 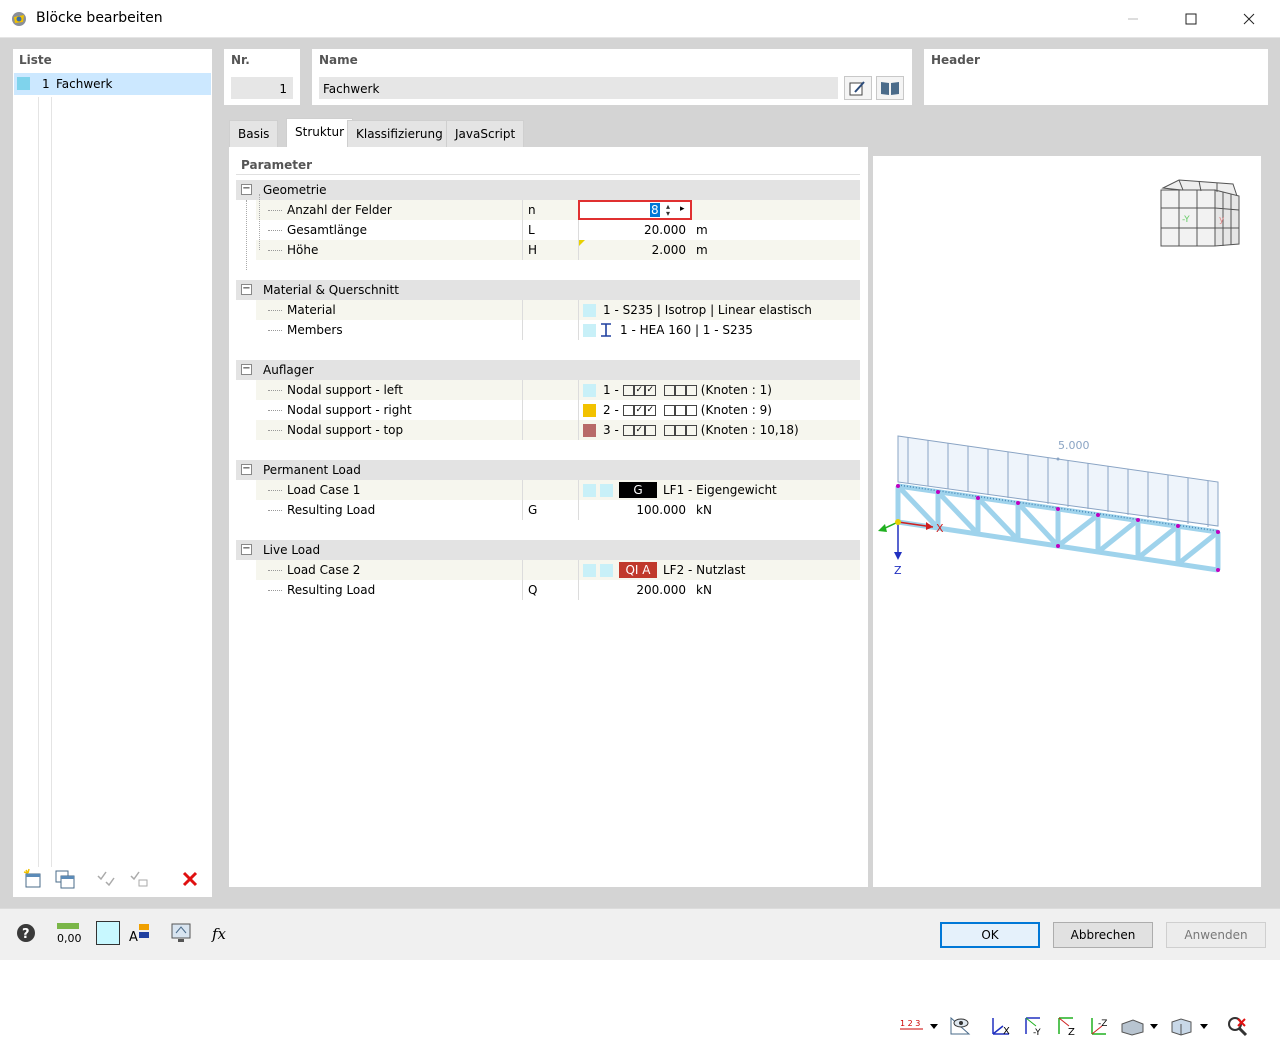 What do you see at coordinates (635, 210) in the screenshot?
I see `fields-spinner: 8 ▴ ▾ ▸` at bounding box center [635, 210].